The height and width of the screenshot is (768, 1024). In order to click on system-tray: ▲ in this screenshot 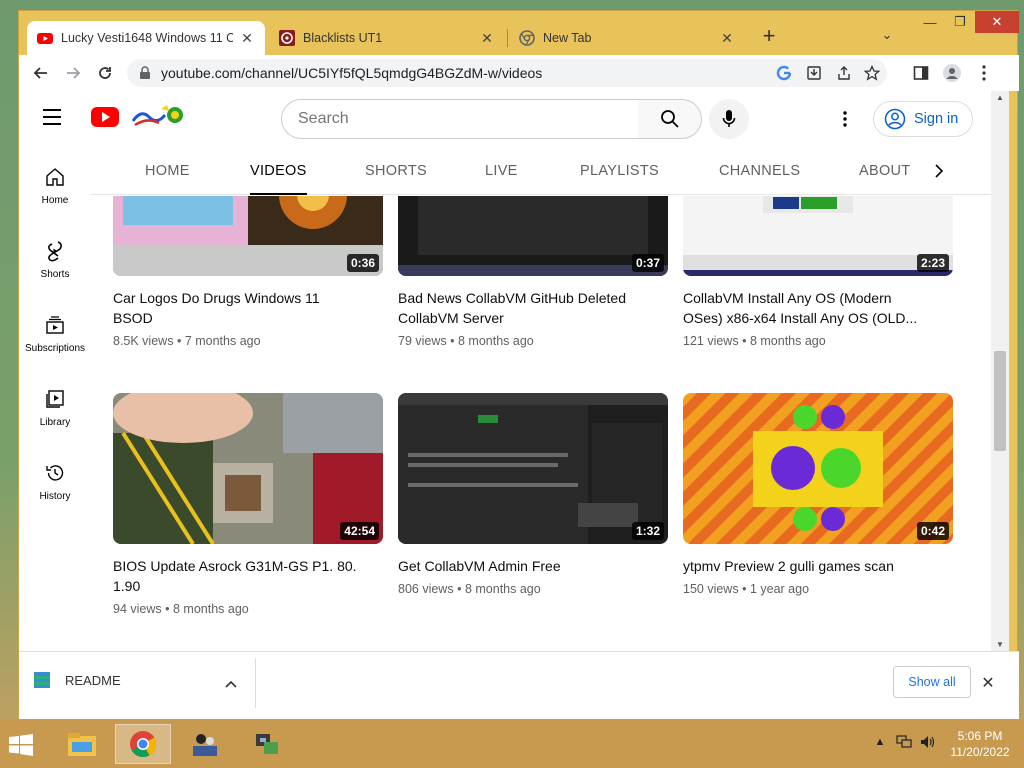, I will do `click(904, 742)`.